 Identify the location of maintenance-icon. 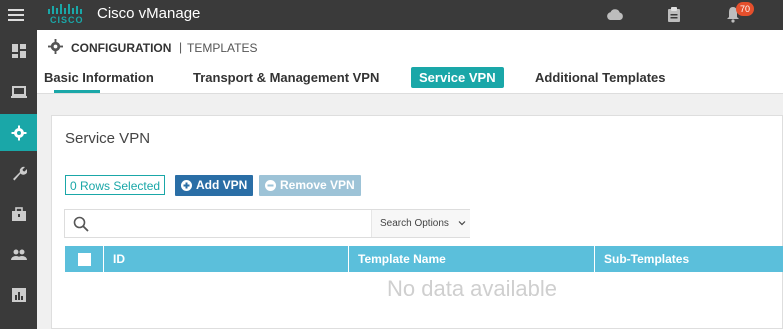
(18, 213).